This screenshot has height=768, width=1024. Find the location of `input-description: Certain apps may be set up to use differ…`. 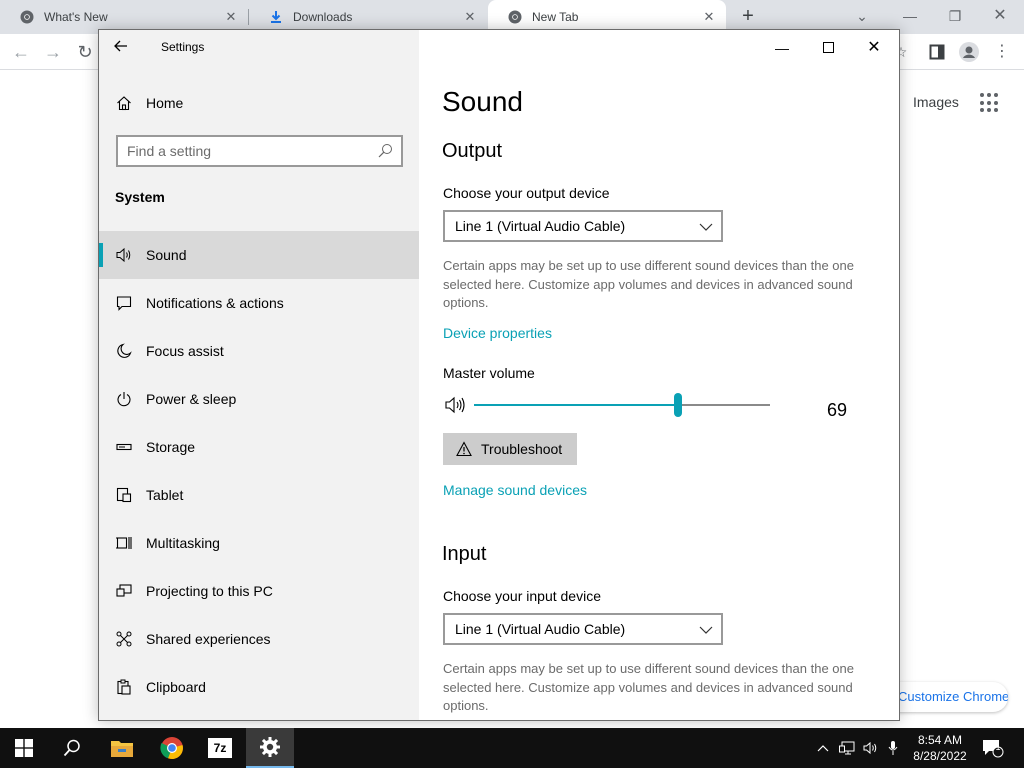

input-description: Certain apps may be set up to use differ… is located at coordinates (648, 687).